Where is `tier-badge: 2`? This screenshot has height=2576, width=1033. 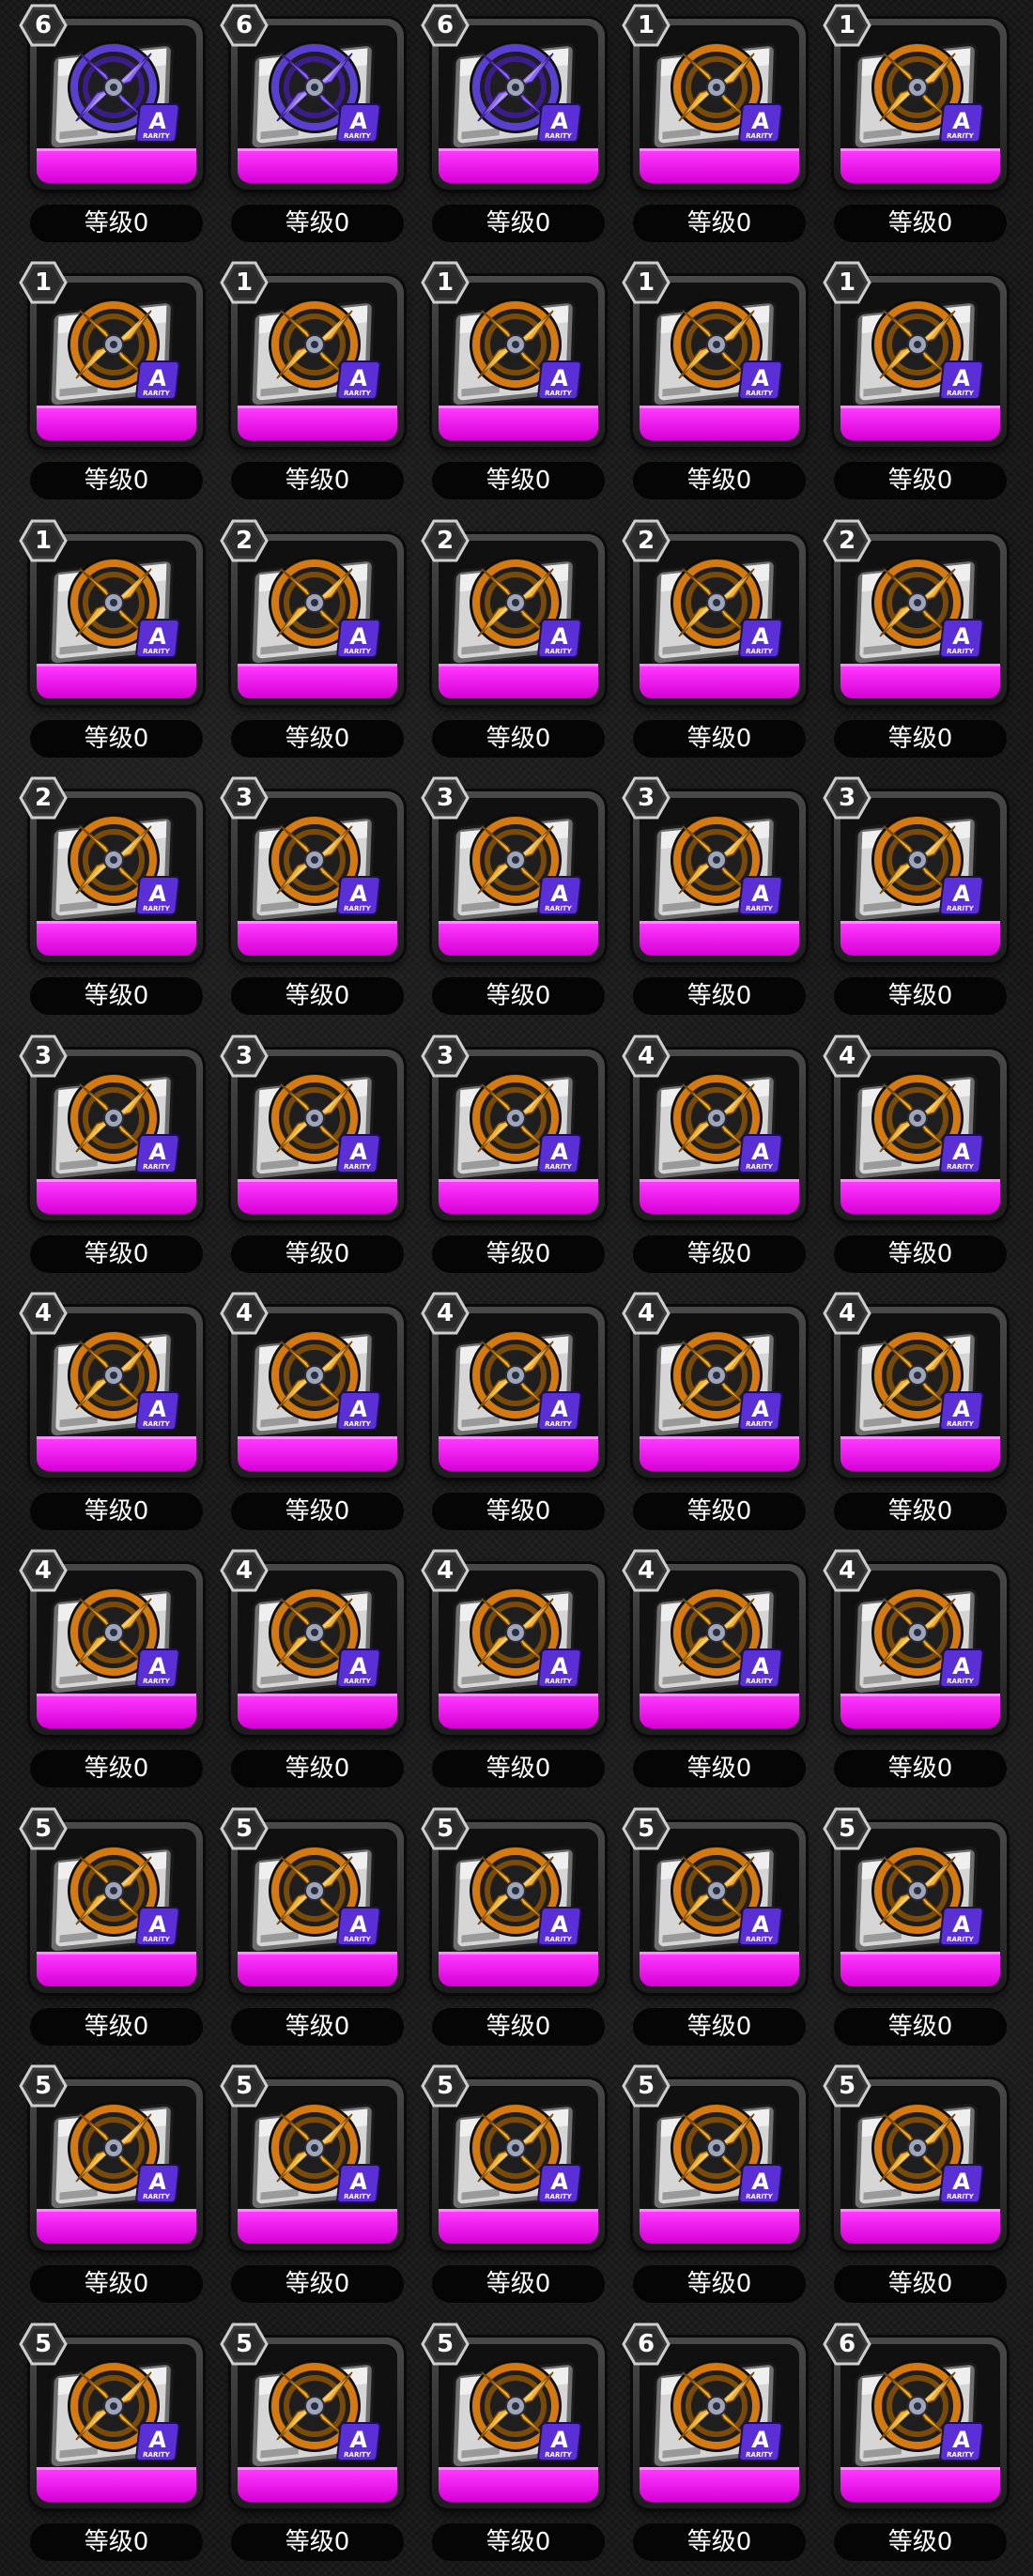
tier-badge: 2 is located at coordinates (244, 540).